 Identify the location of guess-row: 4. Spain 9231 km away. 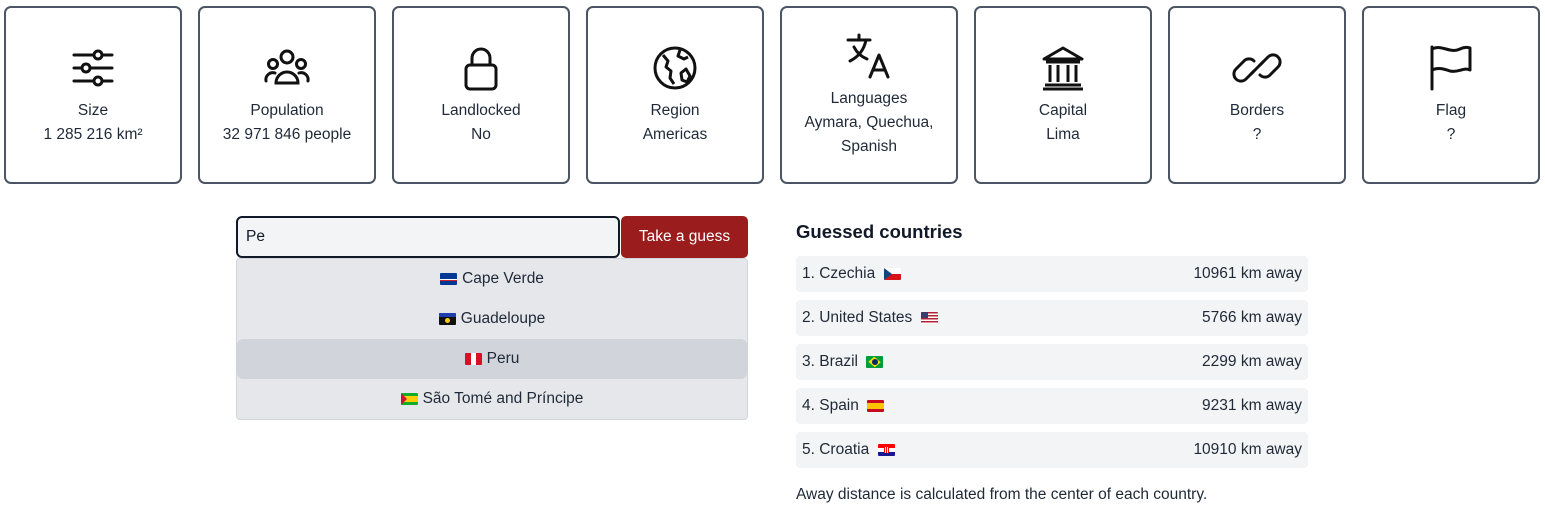
(1052, 406).